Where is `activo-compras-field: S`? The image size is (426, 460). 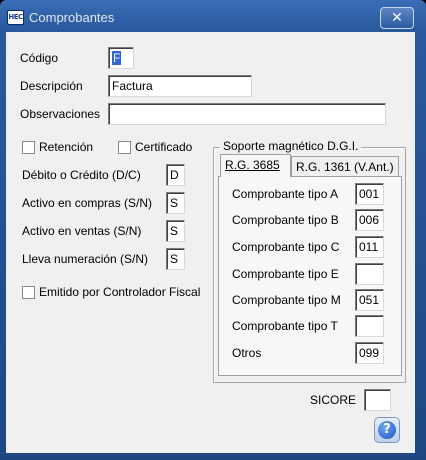 activo-compras-field: S is located at coordinates (175, 203).